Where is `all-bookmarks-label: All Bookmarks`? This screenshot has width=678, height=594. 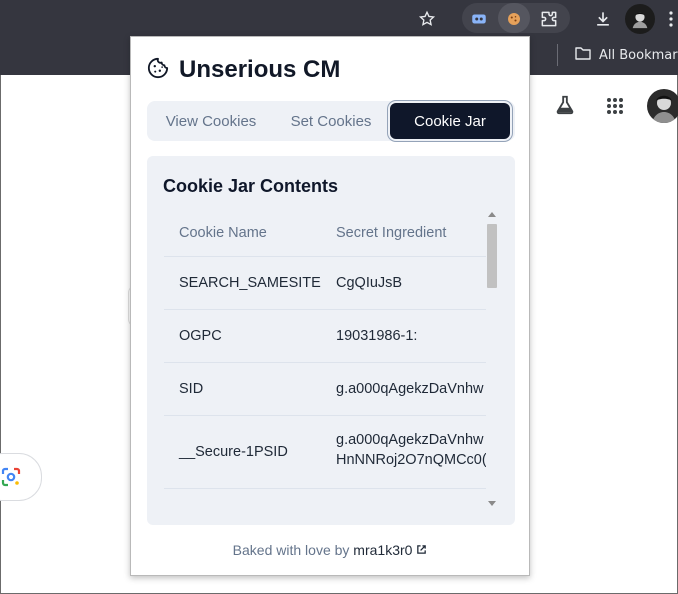 all-bookmarks-label: All Bookmarks is located at coordinates (638, 55).